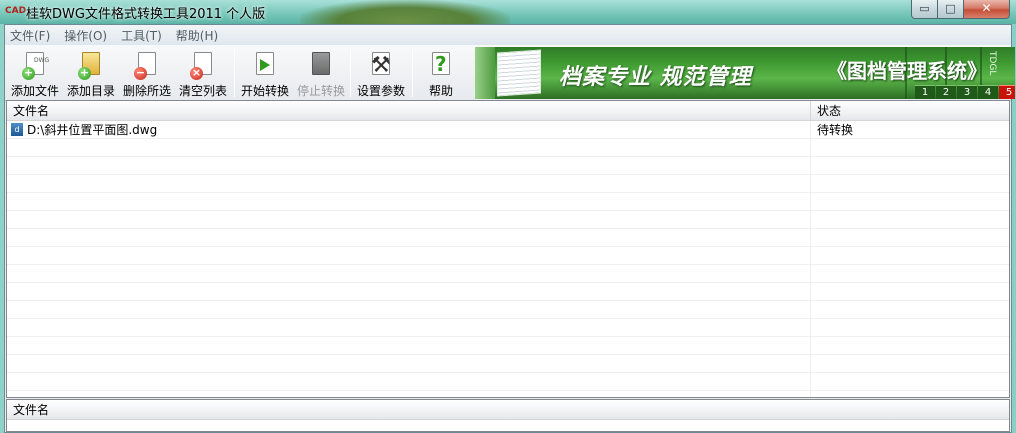 The width and height of the screenshot is (1016, 433). Describe the element at coordinates (321, 65) in the screenshot. I see `stop-convert-icon` at that location.